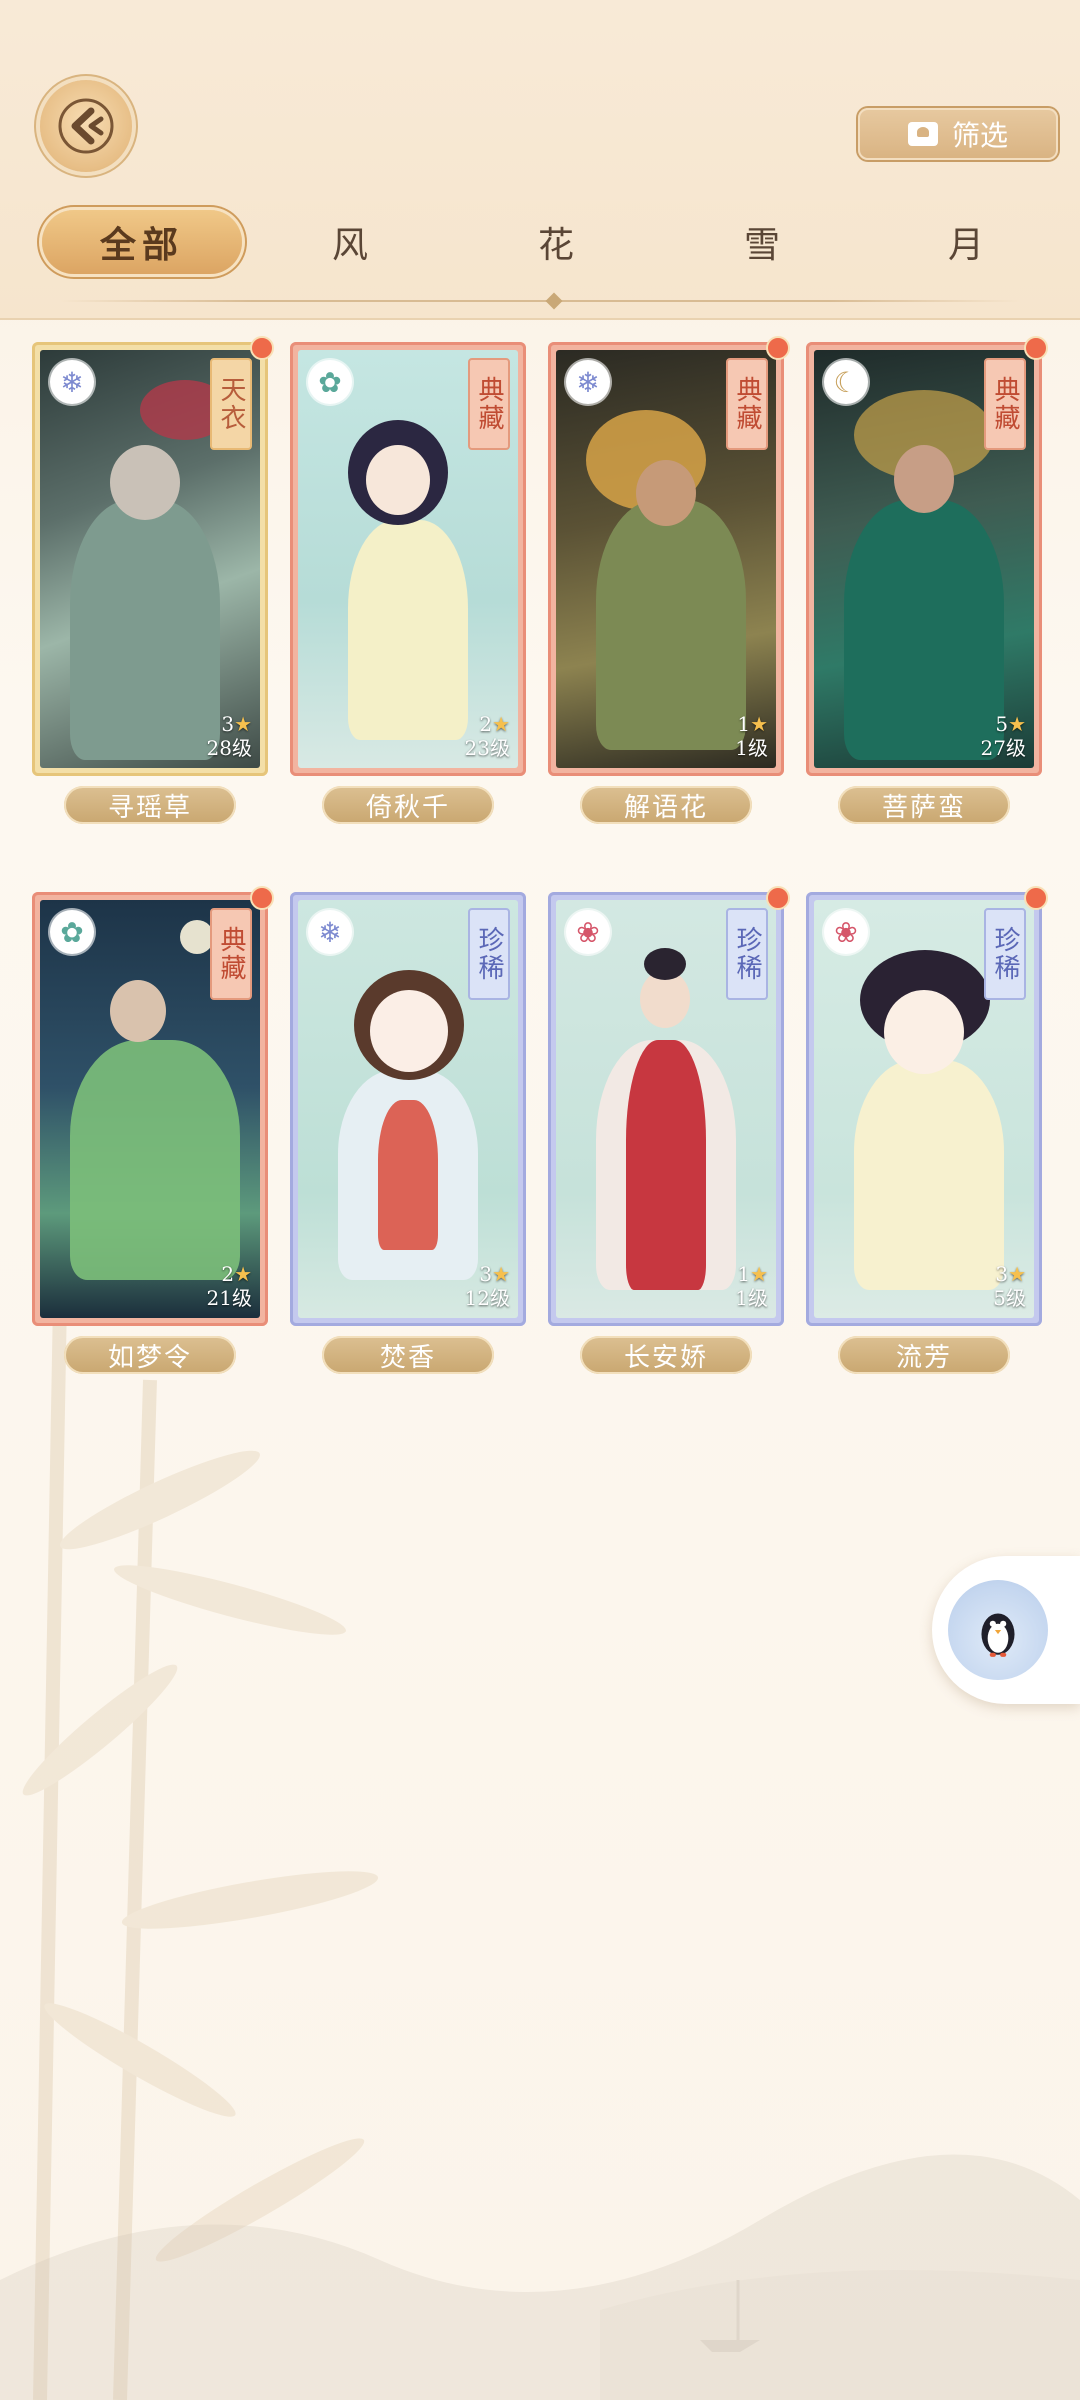  I want to click on card-frame: ❀ 珍稀 1★ 1级, so click(669, 1106).